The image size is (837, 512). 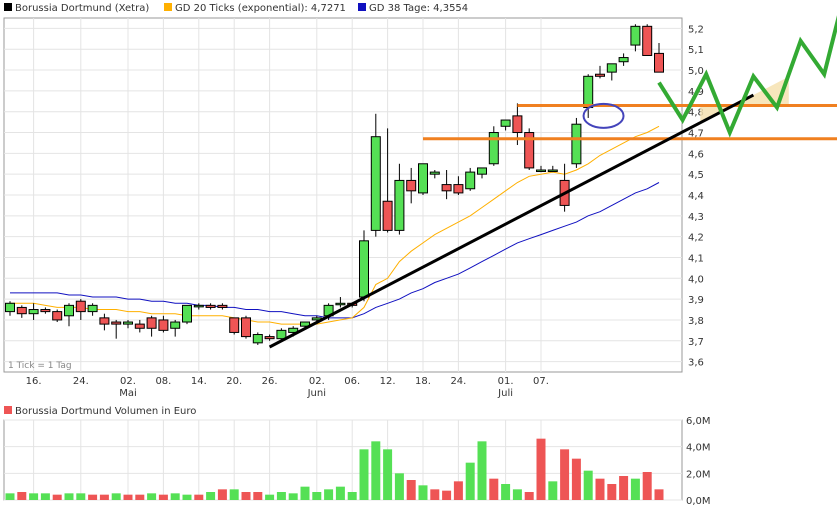 I want to click on legend-item-price: Borussia Dortmund (Xetra), so click(x=76, y=8).